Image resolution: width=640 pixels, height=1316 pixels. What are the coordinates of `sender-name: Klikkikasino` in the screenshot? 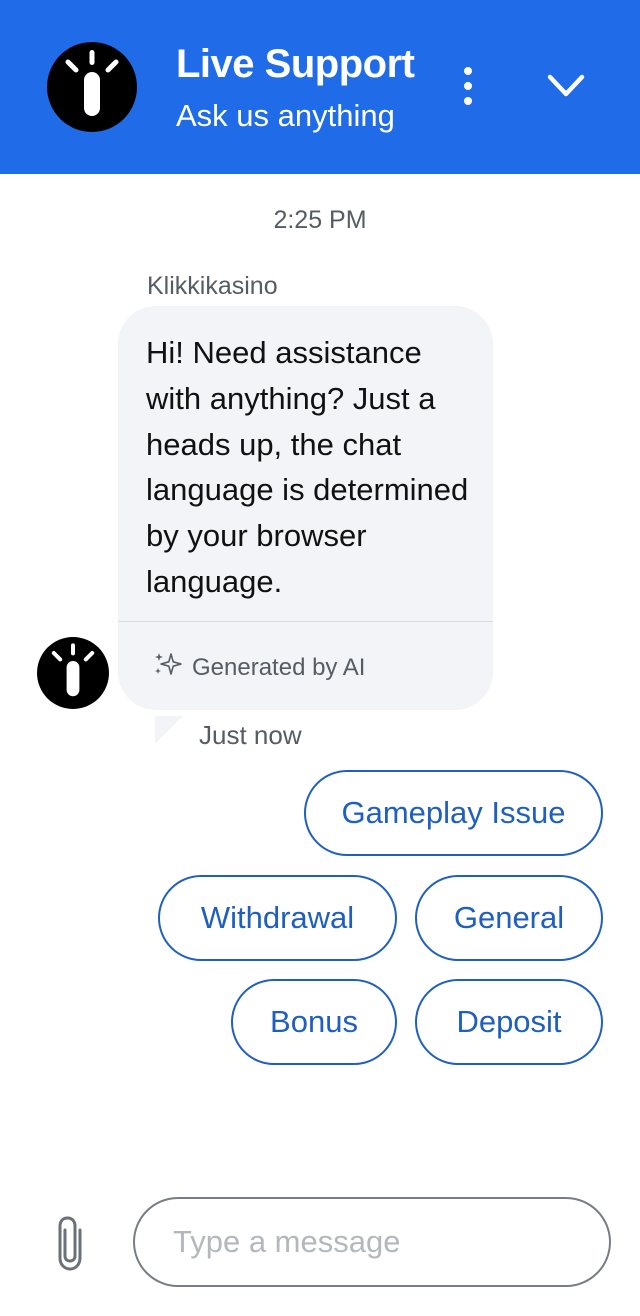 It's located at (212, 286).